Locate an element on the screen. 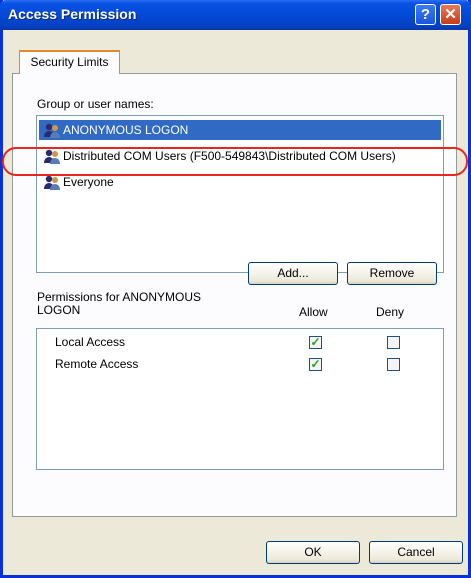  remote-access-allow-checkbox: ✓ is located at coordinates (315, 364).